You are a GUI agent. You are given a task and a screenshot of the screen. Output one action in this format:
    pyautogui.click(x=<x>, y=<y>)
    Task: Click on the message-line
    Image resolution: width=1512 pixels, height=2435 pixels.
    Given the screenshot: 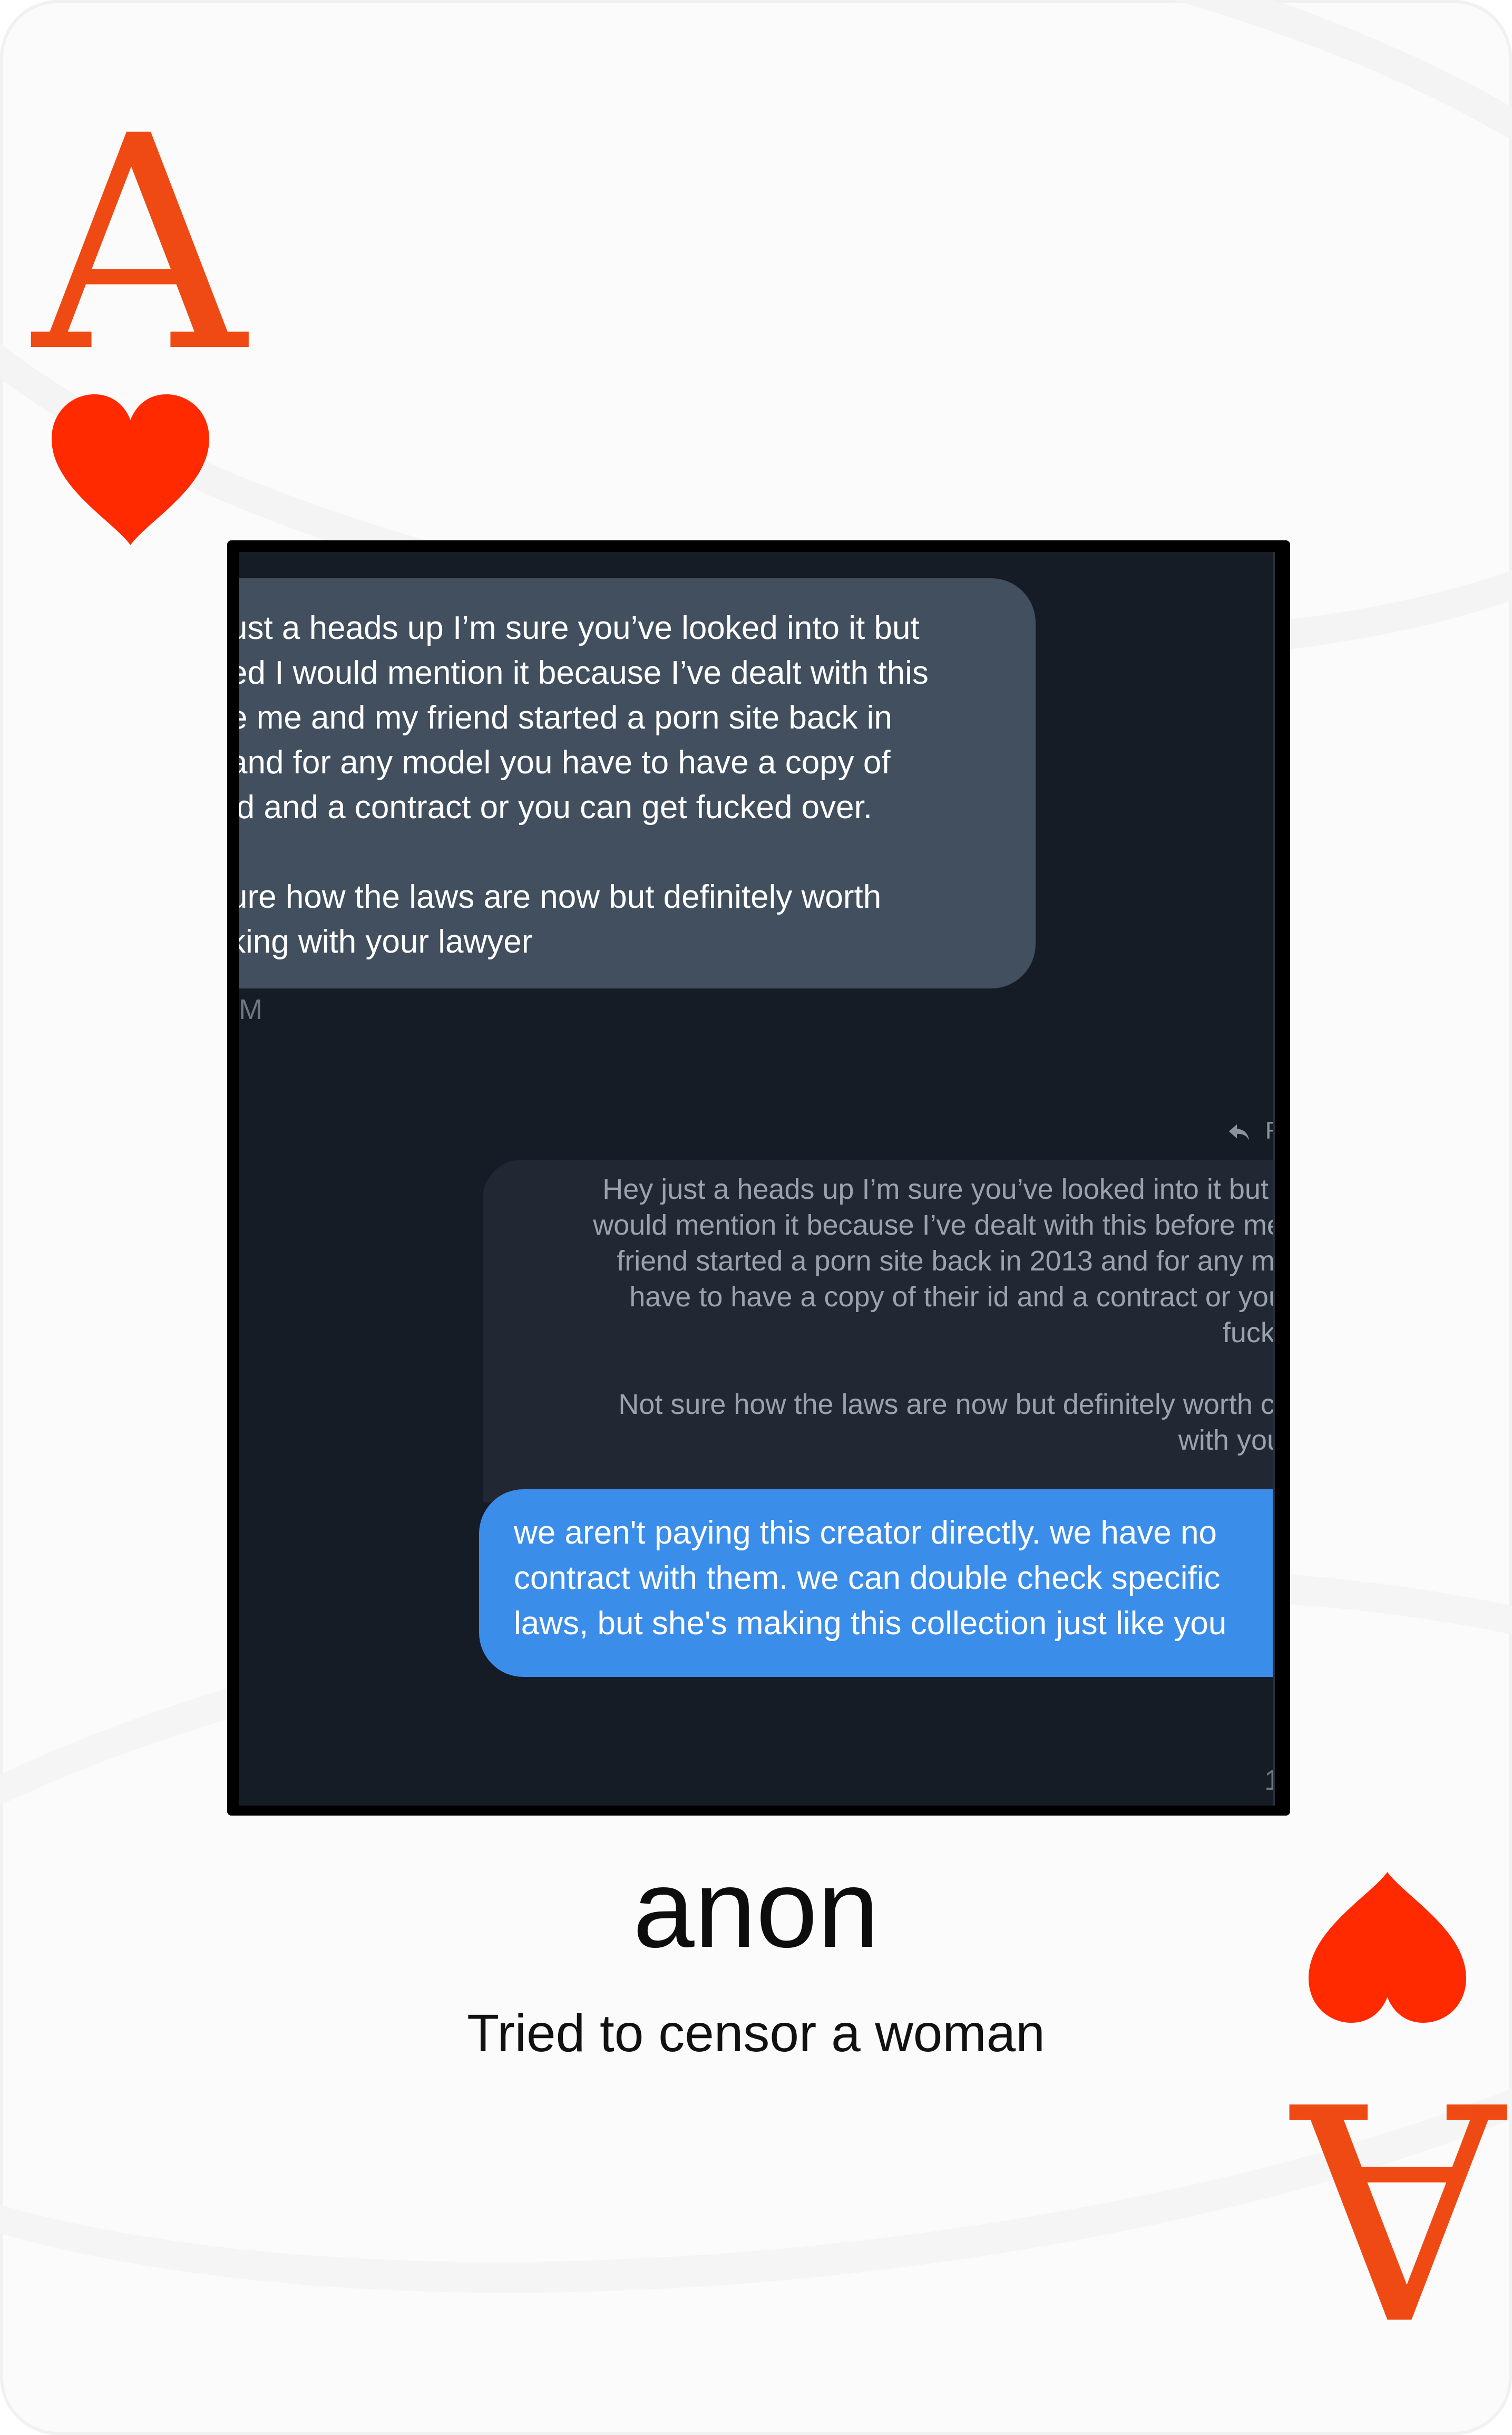 What is the action you would take?
    pyautogui.click(x=637, y=852)
    